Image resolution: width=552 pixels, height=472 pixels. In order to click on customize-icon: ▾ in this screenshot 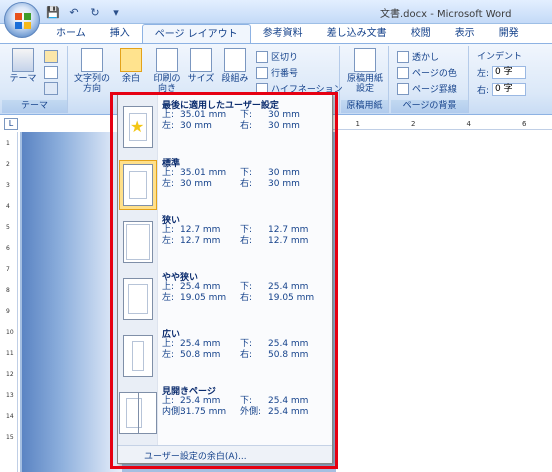, I will do `click(116, 12)`.